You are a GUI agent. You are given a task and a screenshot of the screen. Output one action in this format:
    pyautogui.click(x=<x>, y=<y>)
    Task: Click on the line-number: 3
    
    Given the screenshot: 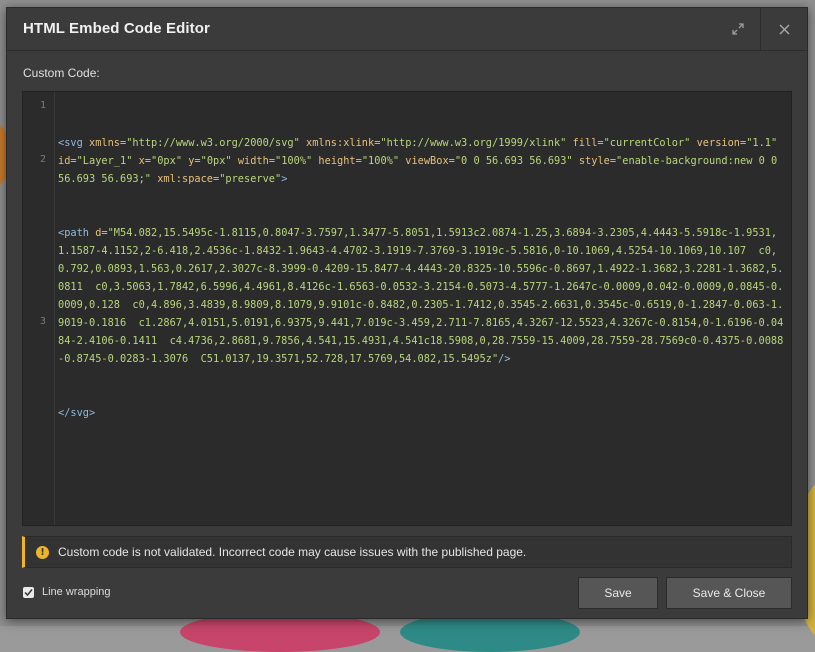 What is the action you would take?
    pyautogui.click(x=42, y=321)
    